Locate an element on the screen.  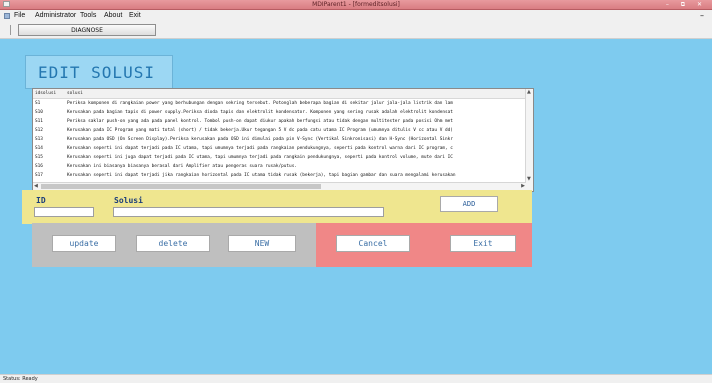
toolbar: DIAGNOSE is located at coordinates (356, 30).